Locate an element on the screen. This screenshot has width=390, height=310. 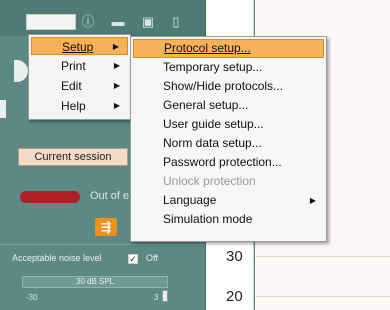
help-icon: ⓘ is located at coordinates (88, 22).